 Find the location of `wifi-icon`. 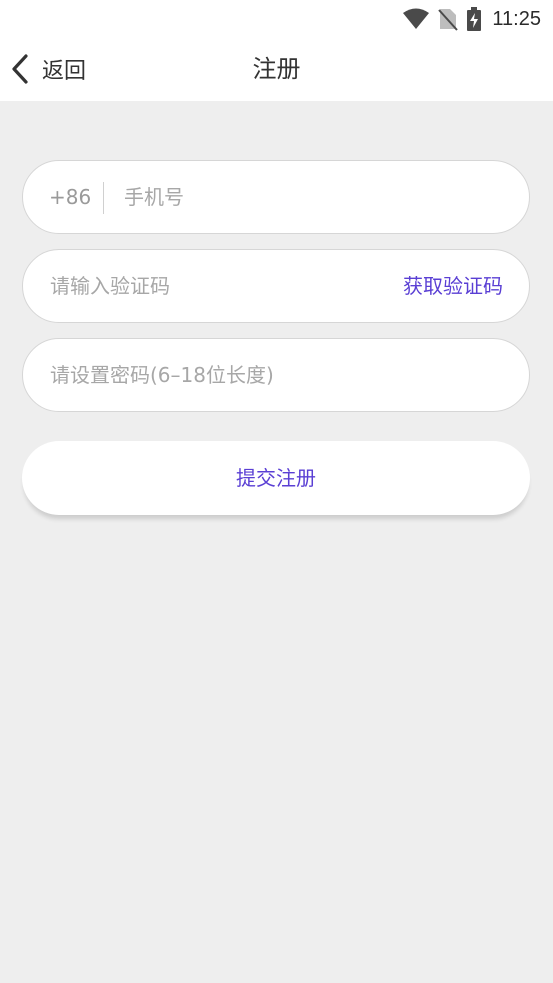

wifi-icon is located at coordinates (416, 19).